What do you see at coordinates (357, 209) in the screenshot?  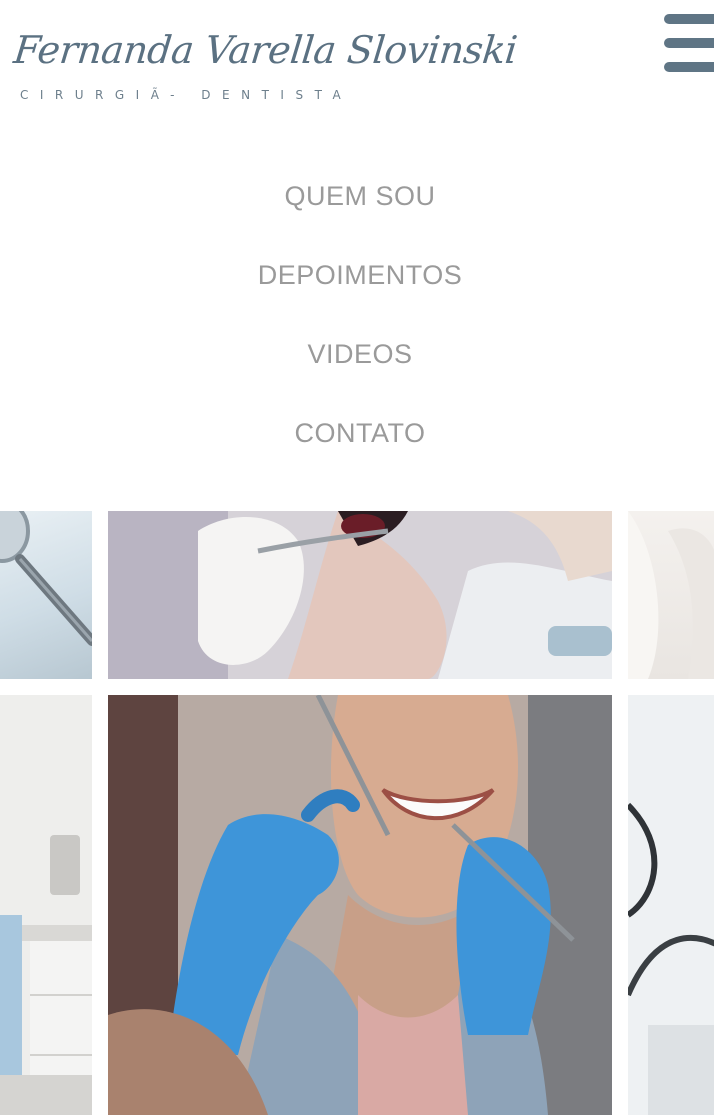 I see `nav-item-quem-sou: QUEM SOU` at bounding box center [357, 209].